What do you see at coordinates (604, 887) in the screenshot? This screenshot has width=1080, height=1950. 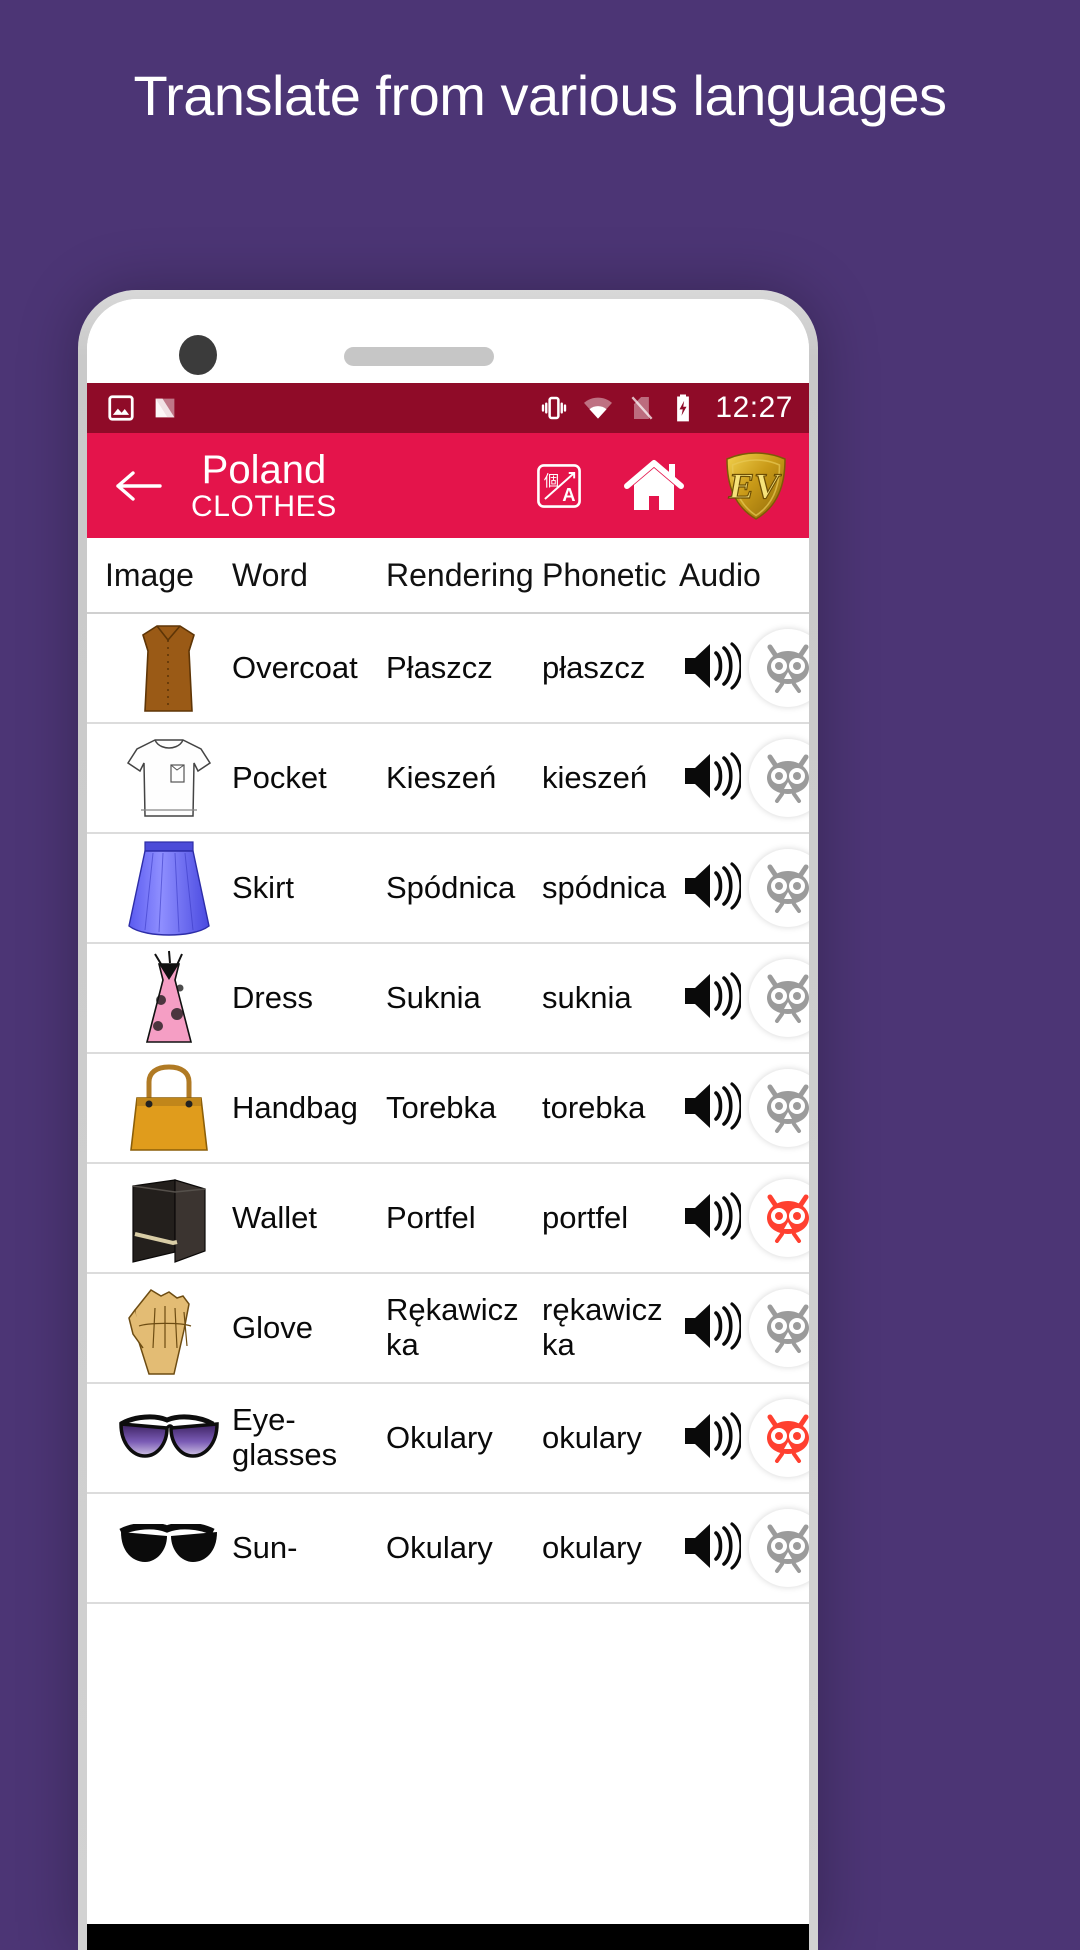 I see `word-phonetic: spódnica` at bounding box center [604, 887].